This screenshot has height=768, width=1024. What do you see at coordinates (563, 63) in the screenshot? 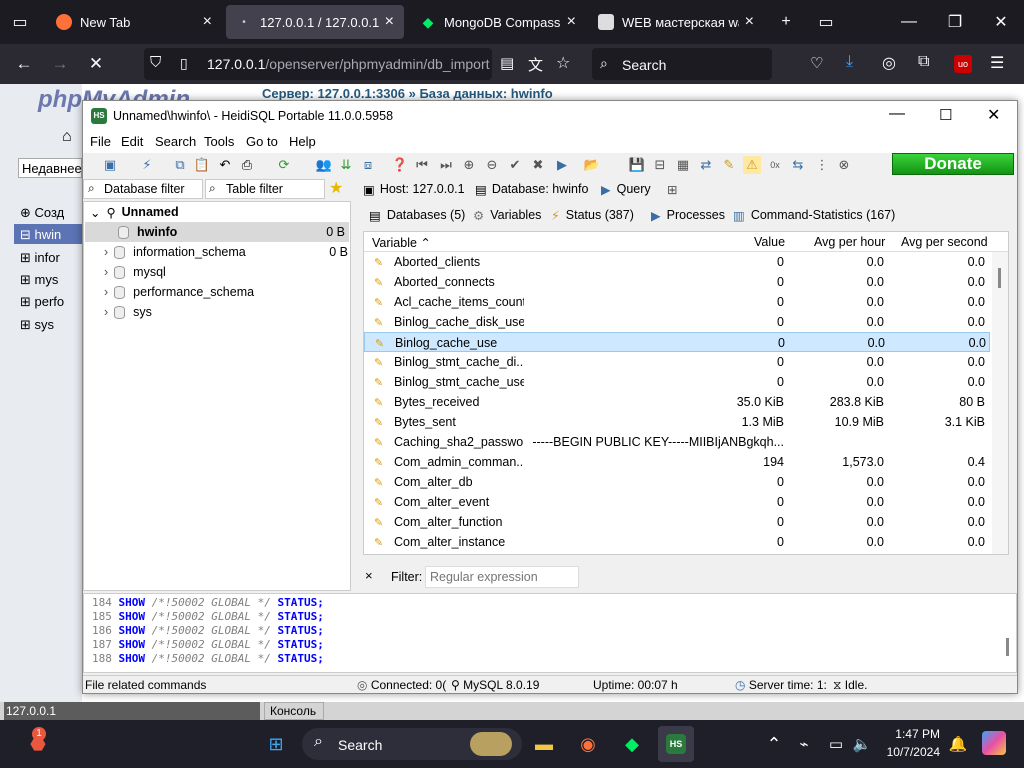
I see `bookmark-star-icon: ☆` at bounding box center [563, 63].